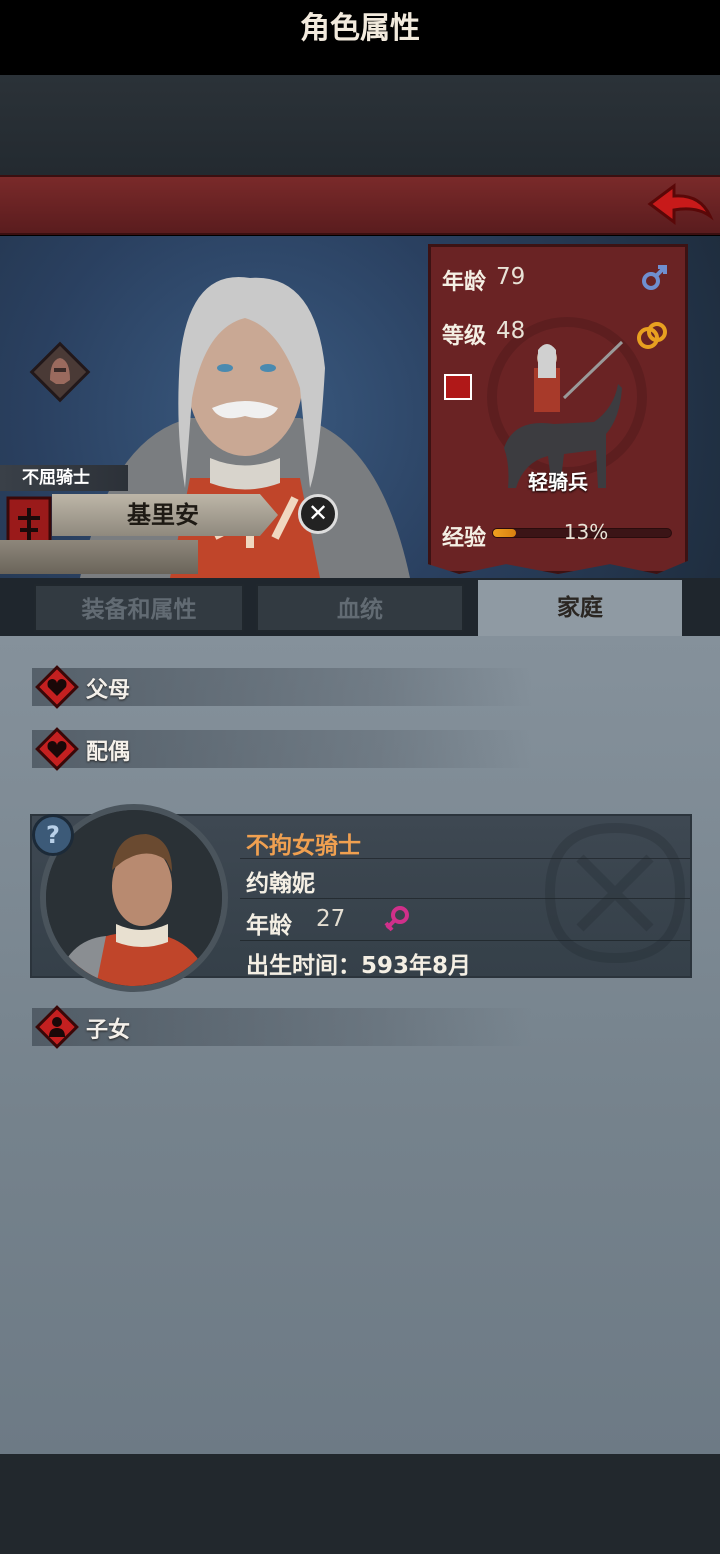 This screenshot has width=720, height=1554. What do you see at coordinates (360, 1504) in the screenshot?
I see `navigation-bar` at bounding box center [360, 1504].